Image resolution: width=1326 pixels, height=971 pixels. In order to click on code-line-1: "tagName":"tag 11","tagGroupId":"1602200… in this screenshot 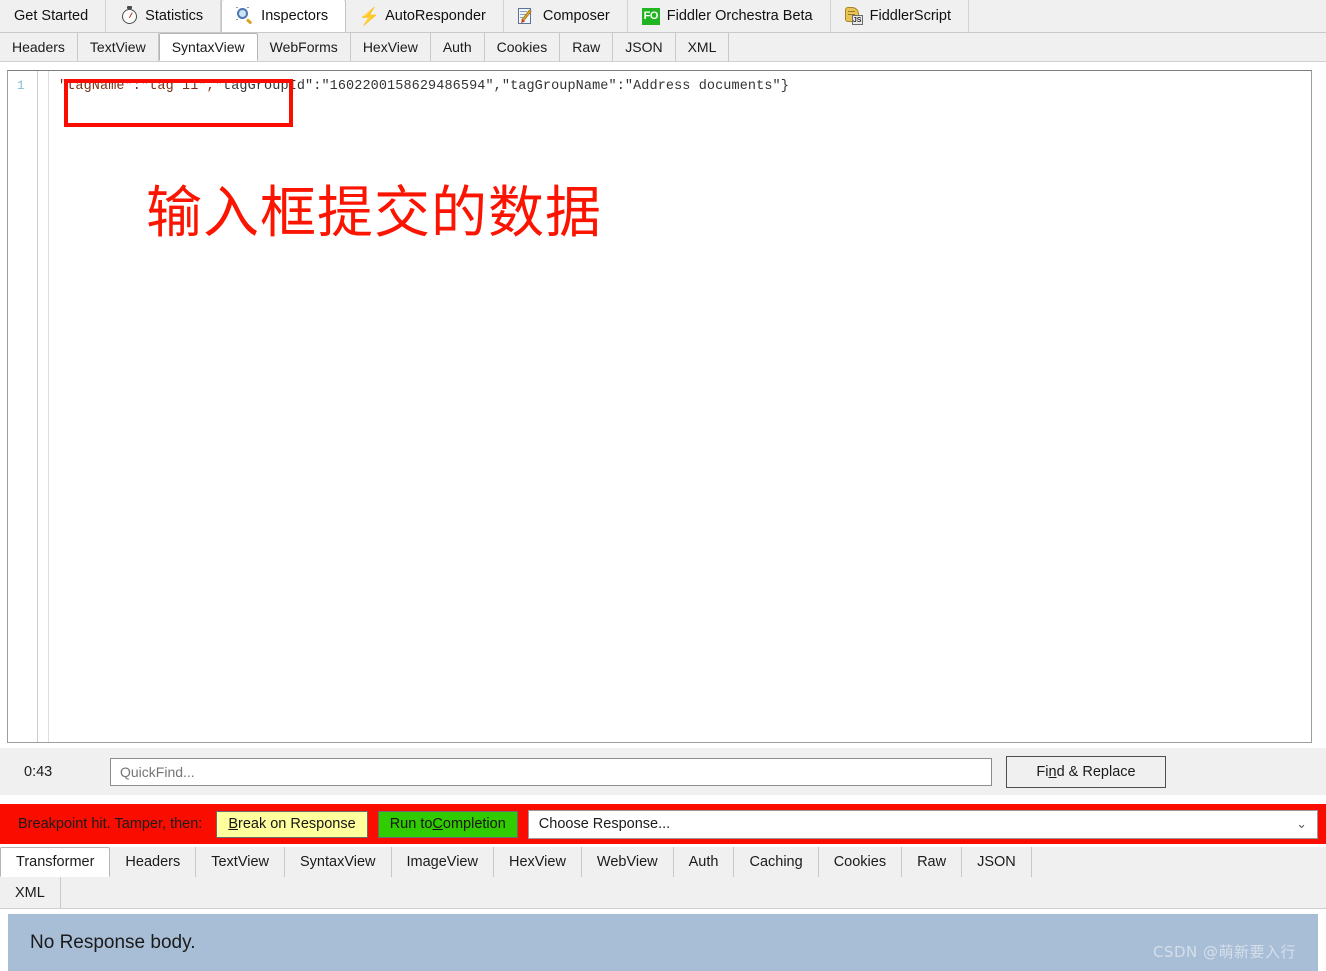, I will do `click(685, 86)`.